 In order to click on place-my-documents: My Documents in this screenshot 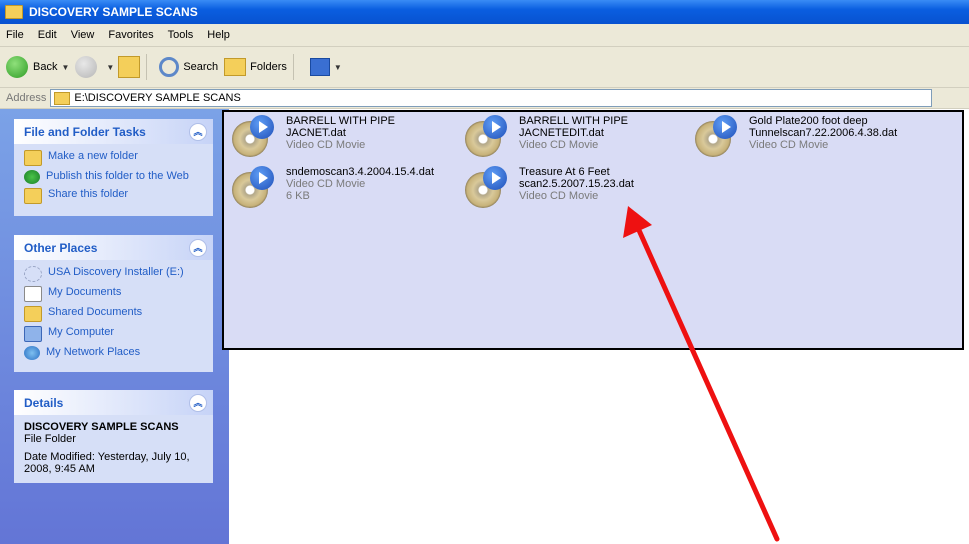, I will do `click(113, 294)`.